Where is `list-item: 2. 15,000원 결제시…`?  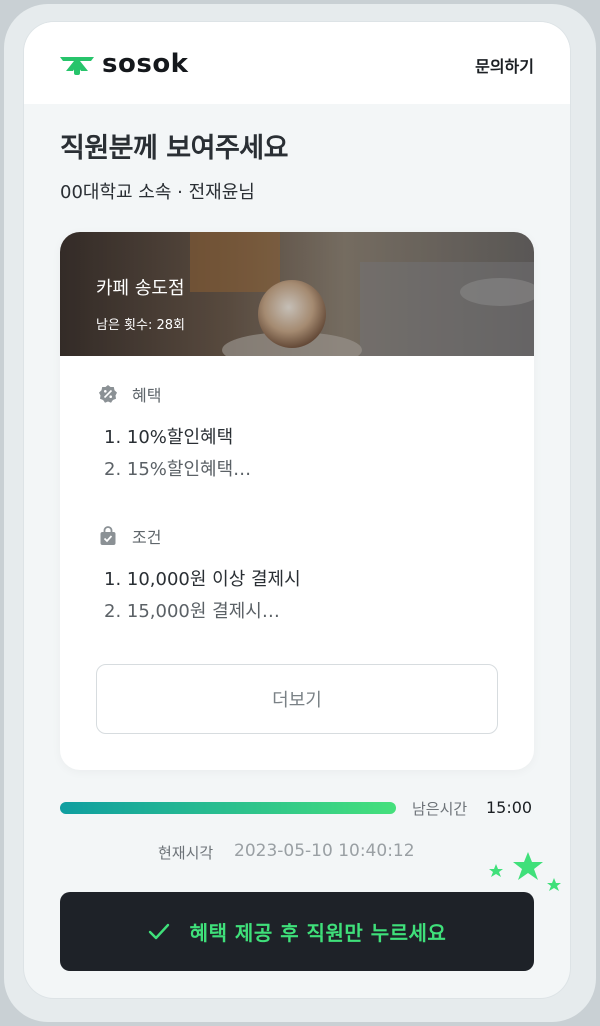 list-item: 2. 15,000원 결제시… is located at coordinates (192, 611).